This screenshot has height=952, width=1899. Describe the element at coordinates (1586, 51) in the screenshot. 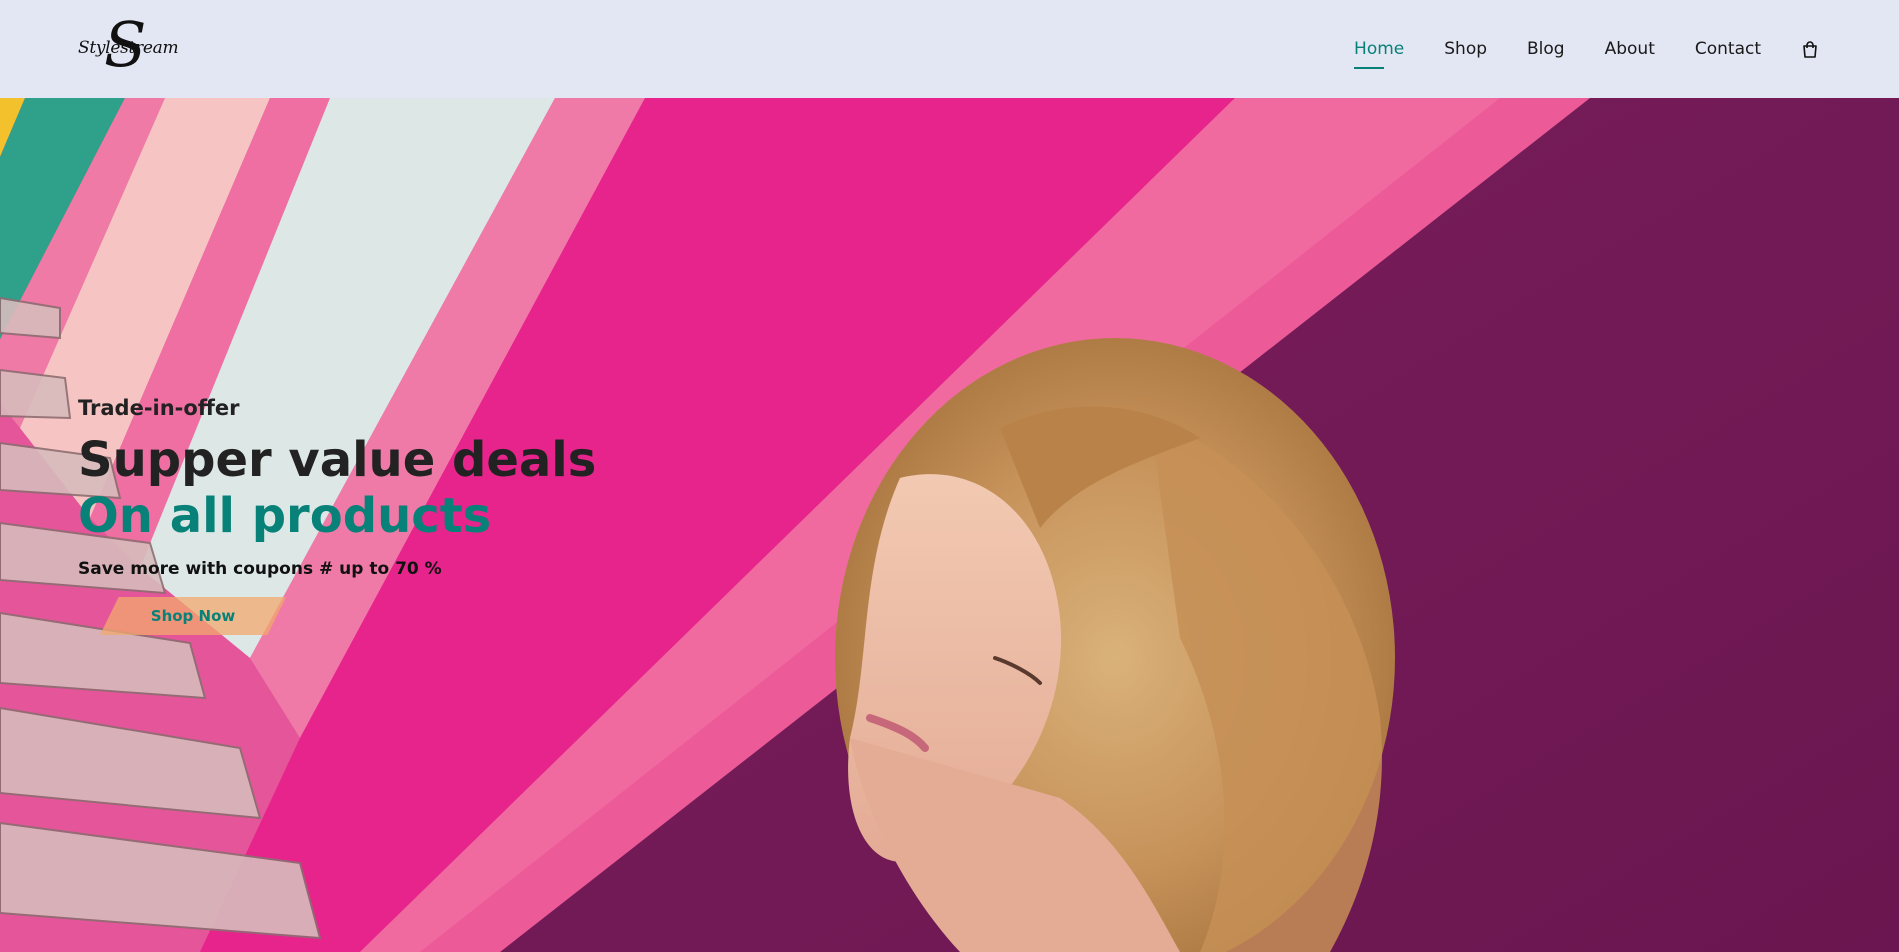

I see `main-navigation: Home Shop Blog About Contact` at that location.